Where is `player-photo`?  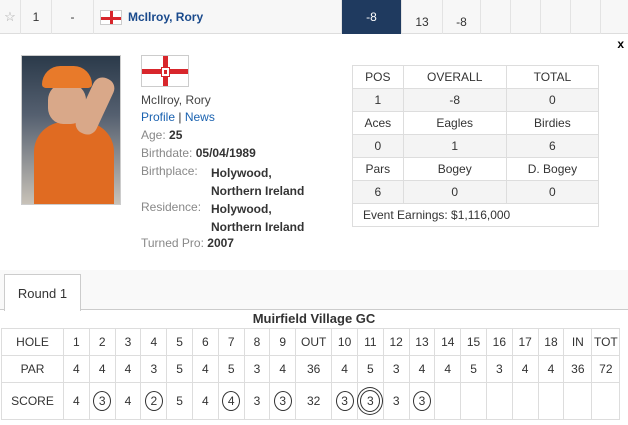
player-photo is located at coordinates (71, 130).